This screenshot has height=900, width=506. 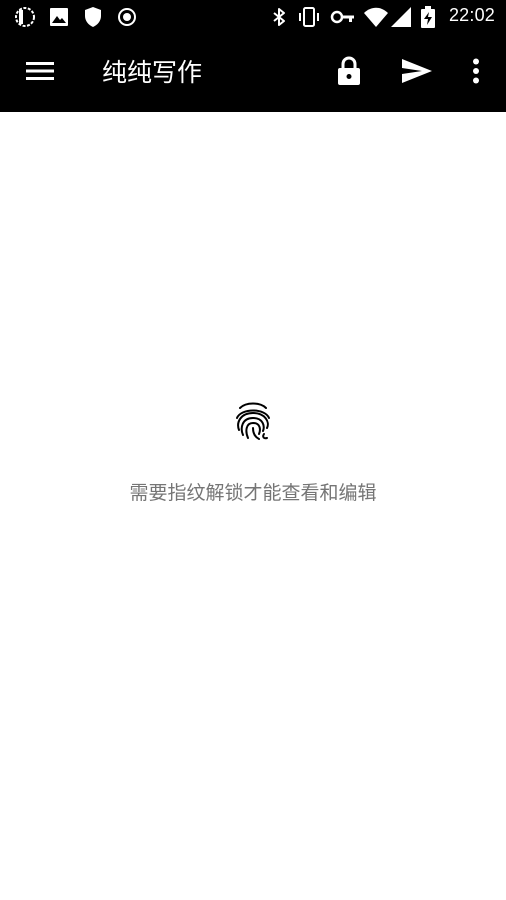 What do you see at coordinates (152, 72) in the screenshot?
I see `app-title: 纯纯写作` at bounding box center [152, 72].